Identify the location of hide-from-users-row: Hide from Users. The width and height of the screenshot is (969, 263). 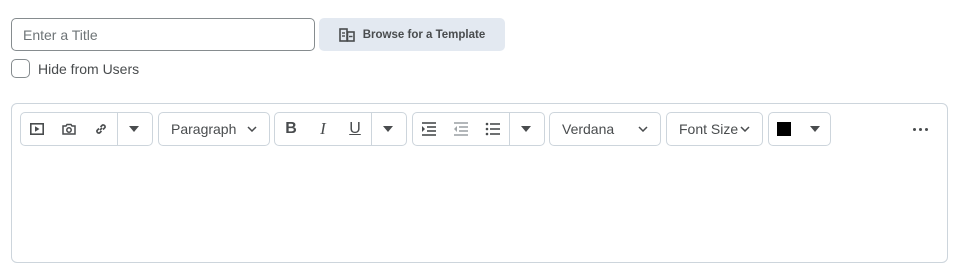
(75, 68).